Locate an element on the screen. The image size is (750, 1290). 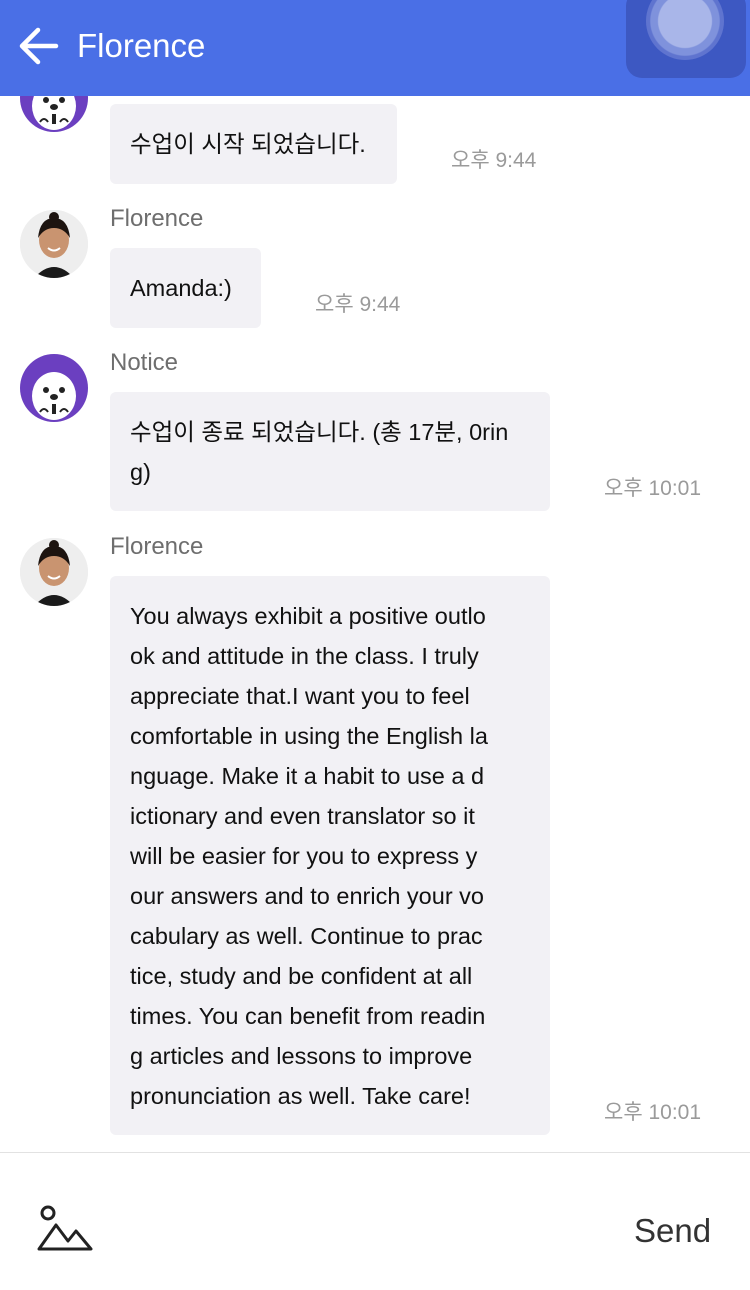
composer-bar: Send is located at coordinates (375, 1221).